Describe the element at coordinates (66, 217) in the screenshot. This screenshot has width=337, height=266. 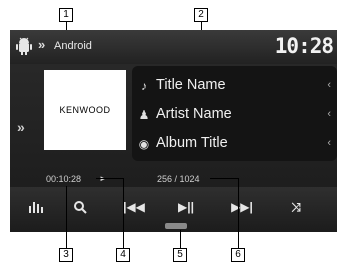
I see `callout-3-leader` at that location.